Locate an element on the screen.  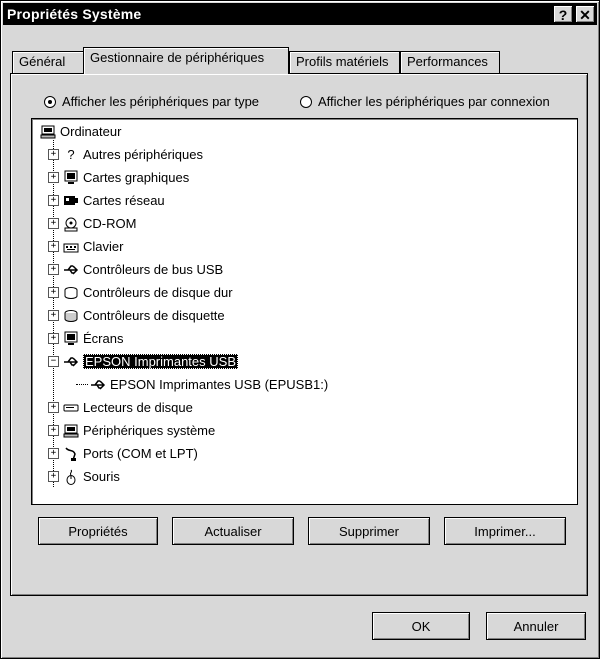
tree-root-label: Ordinateur is located at coordinates (91, 131).